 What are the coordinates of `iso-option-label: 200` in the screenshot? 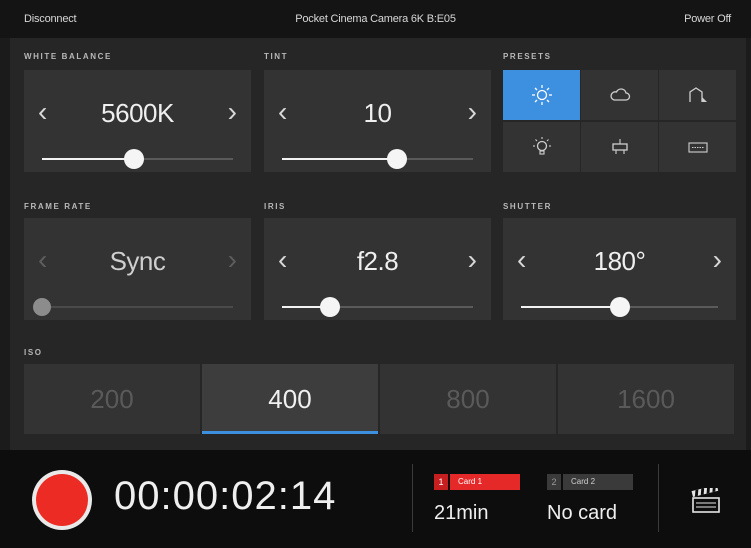 It's located at (112, 399).